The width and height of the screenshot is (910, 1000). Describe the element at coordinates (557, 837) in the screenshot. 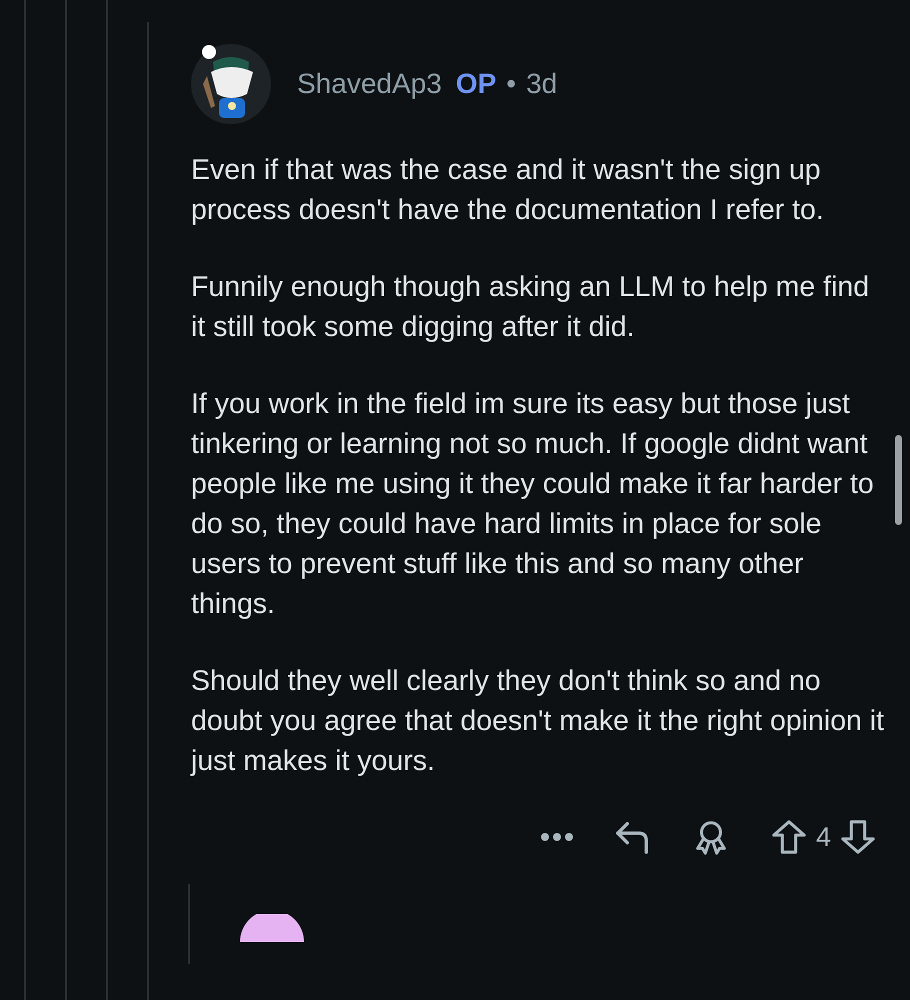

I see `more-options-button` at that location.